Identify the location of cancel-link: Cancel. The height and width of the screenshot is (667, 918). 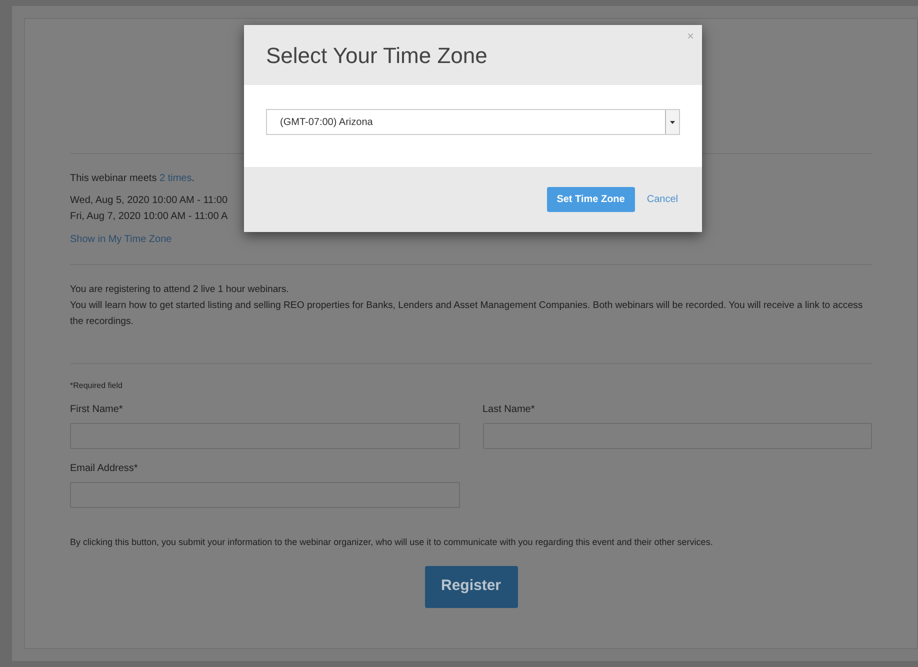
(662, 199).